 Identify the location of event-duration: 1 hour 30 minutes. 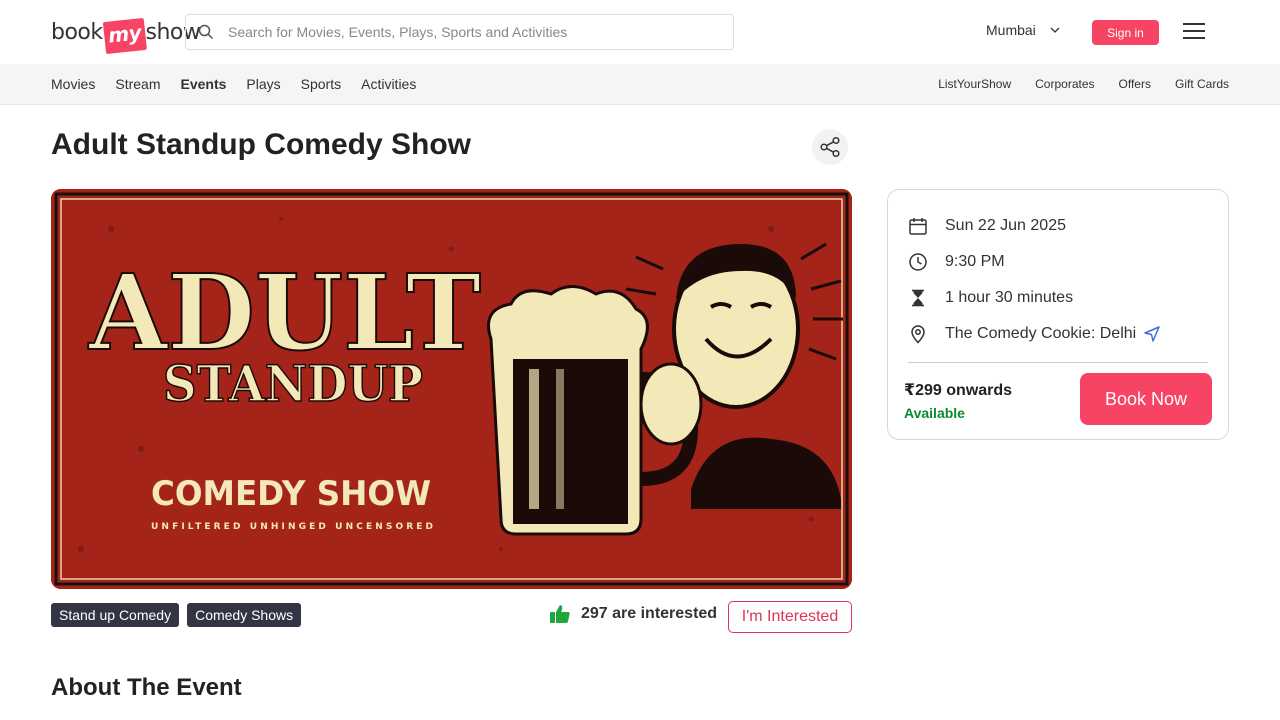
(1009, 297).